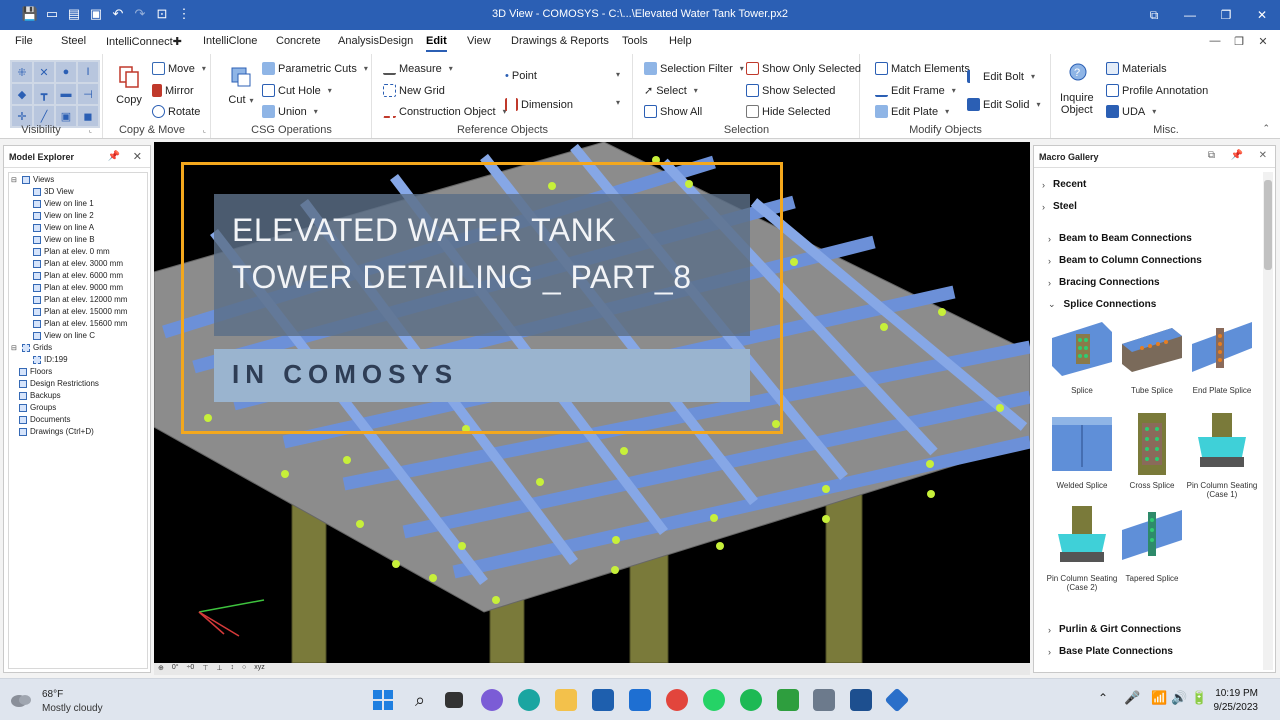 This screenshot has height=720, width=1280. What do you see at coordinates (1152, 544) in the screenshot?
I see `macro-tapered-splice: Tapered Splice` at bounding box center [1152, 544].